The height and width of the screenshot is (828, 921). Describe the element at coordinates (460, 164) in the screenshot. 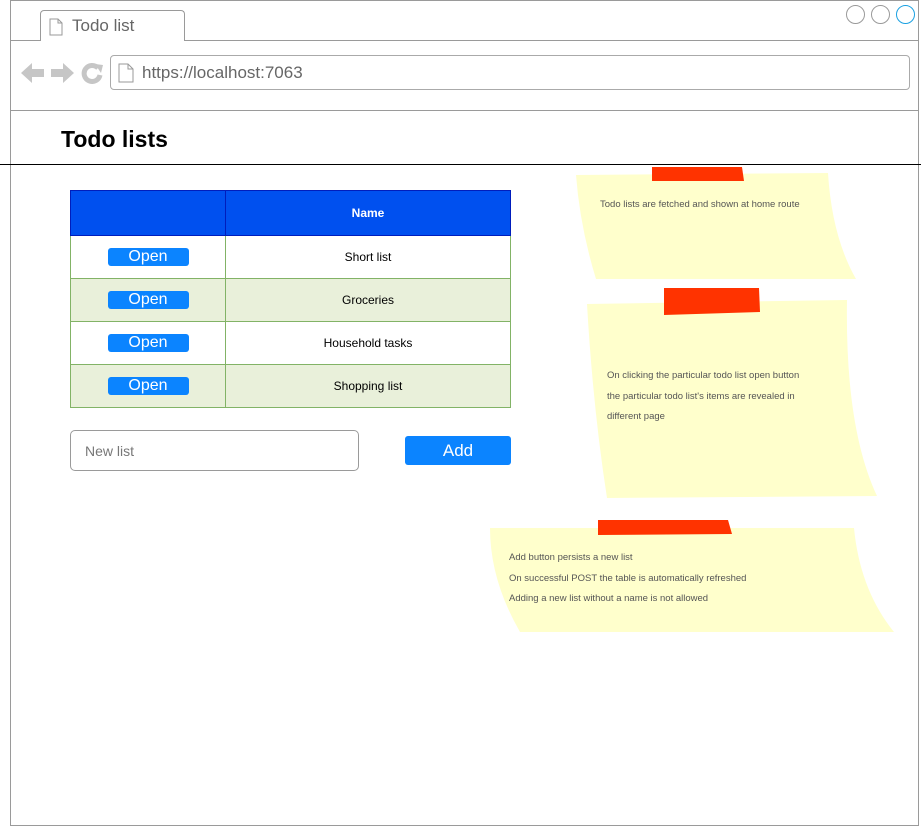

I see `header-divider` at that location.